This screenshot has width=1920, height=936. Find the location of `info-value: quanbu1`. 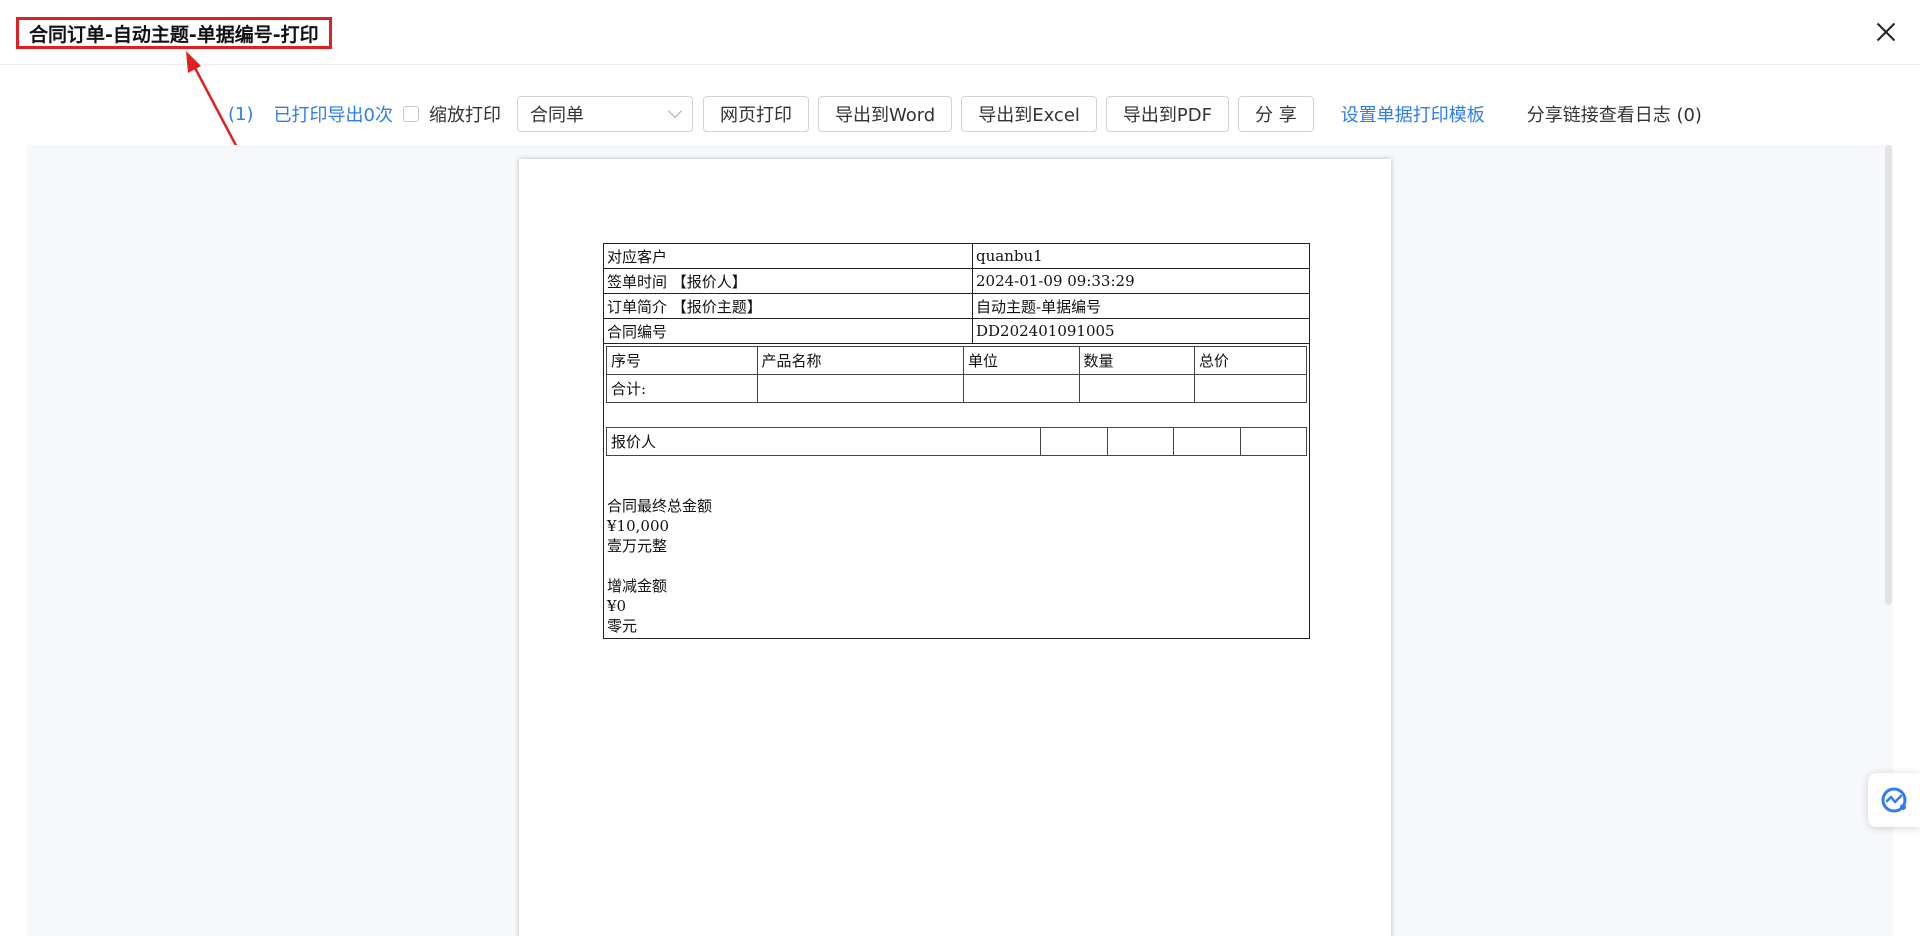

info-value: quanbu1 is located at coordinates (1140, 256).